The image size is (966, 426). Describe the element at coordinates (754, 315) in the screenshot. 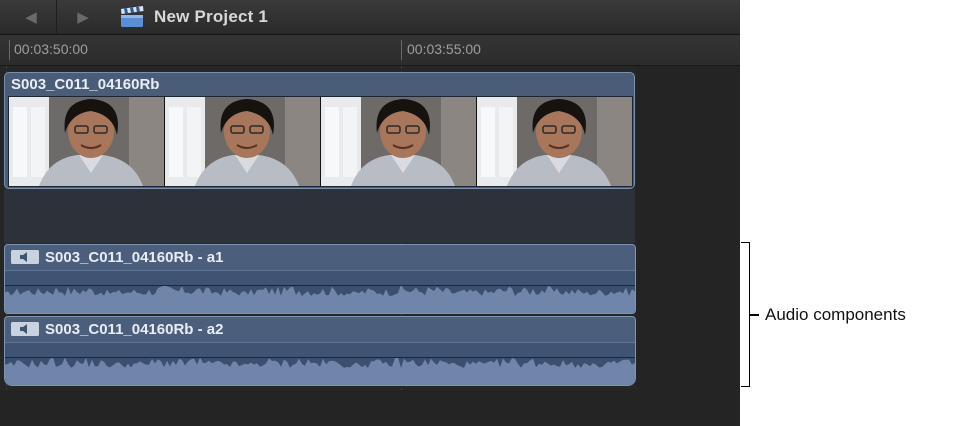

I see `callout-bracket-tick` at that location.